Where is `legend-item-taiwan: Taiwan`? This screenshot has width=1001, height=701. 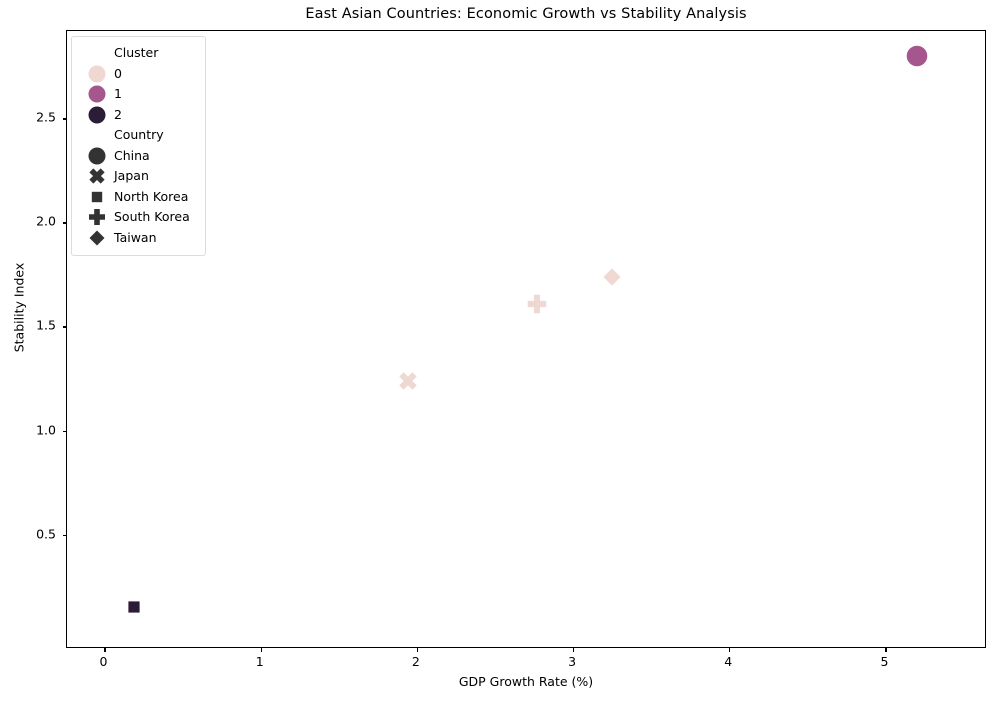 legend-item-taiwan: Taiwan is located at coordinates (137, 238).